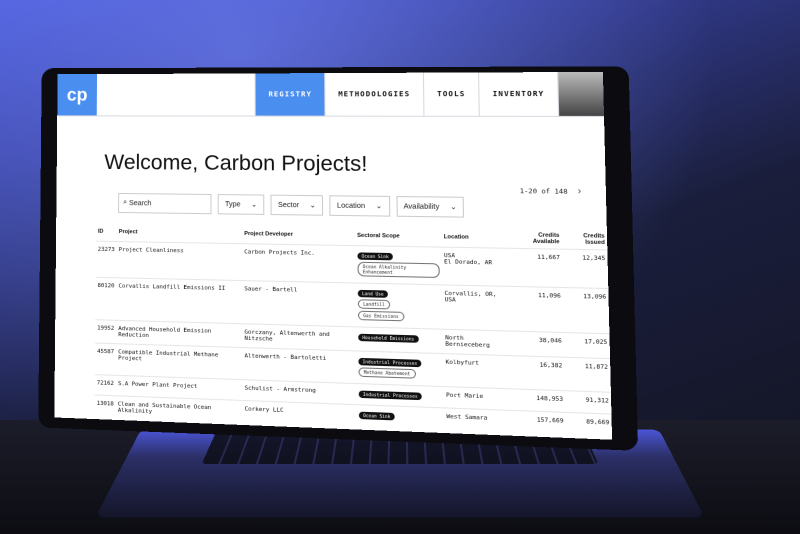  Describe the element at coordinates (372, 293) in the screenshot. I see `scope-tag: Land Use` at that location.